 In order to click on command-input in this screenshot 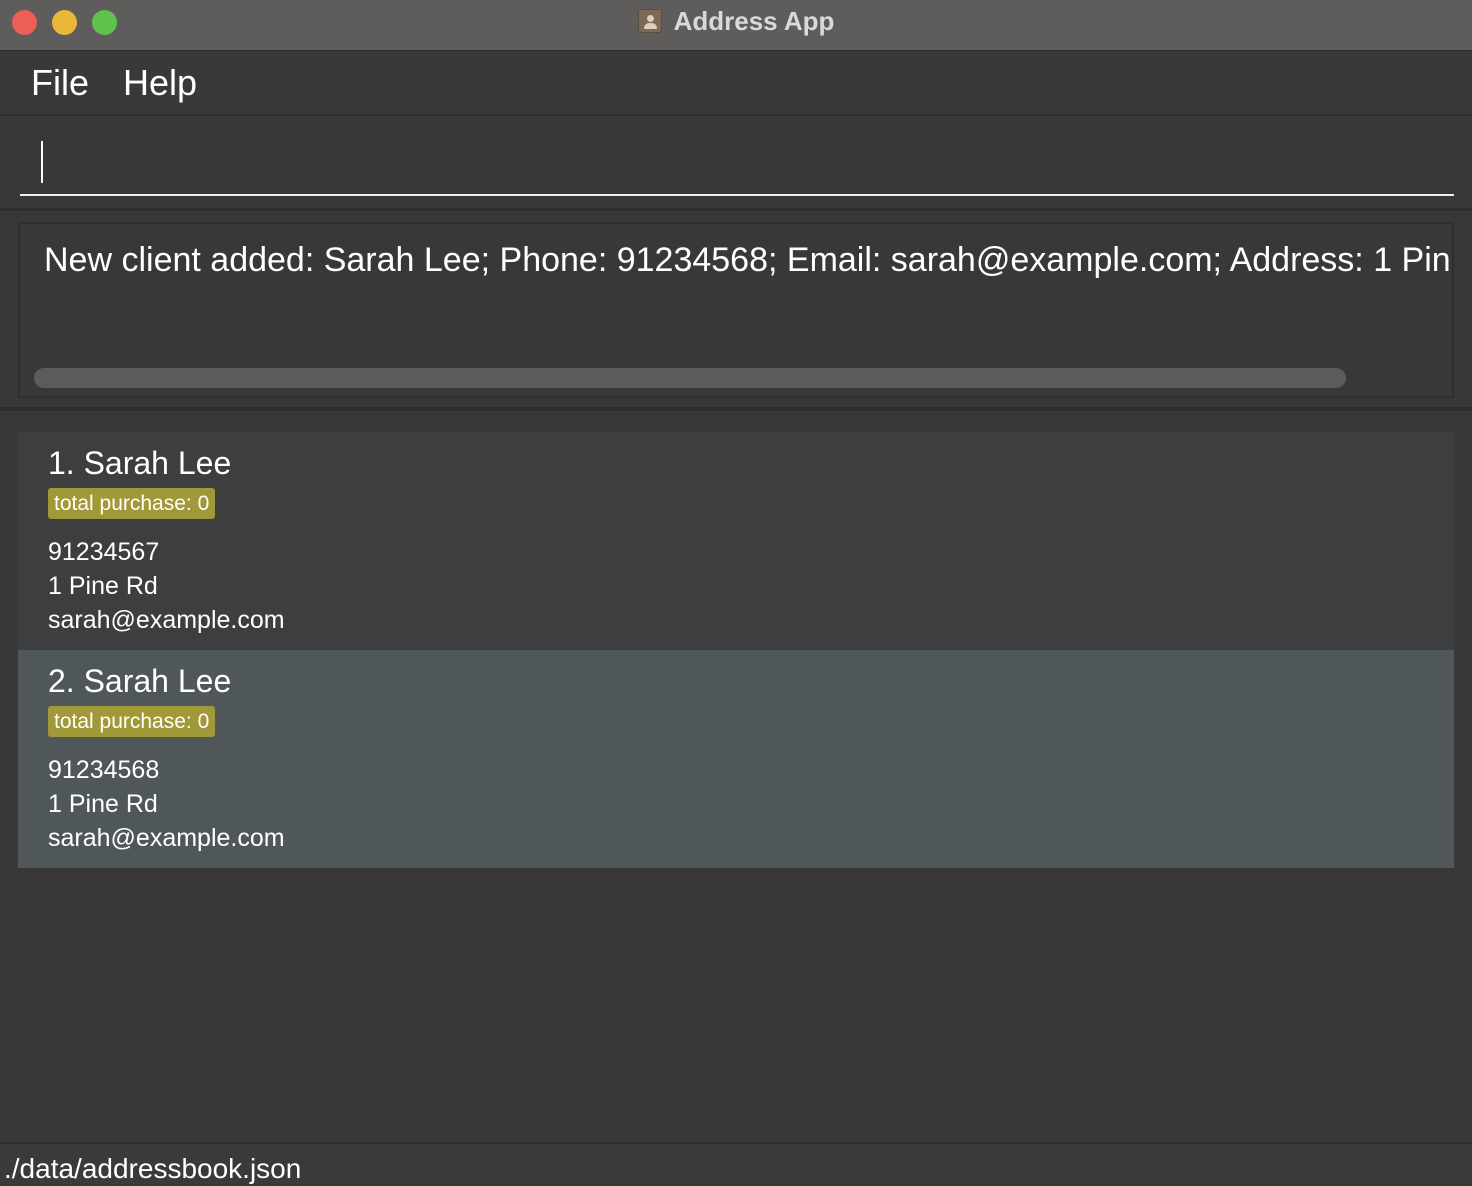, I will do `click(737, 165)`.